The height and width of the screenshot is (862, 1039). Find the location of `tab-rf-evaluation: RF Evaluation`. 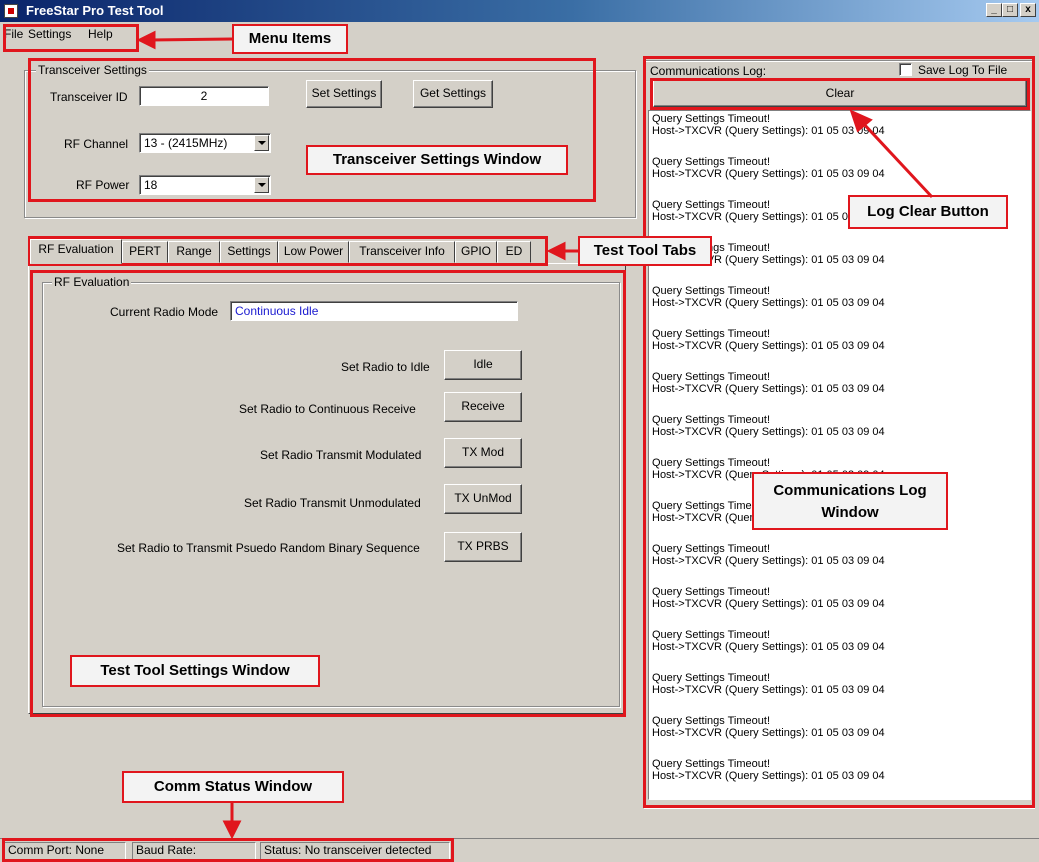

tab-rf-evaluation: RF Evaluation is located at coordinates (76, 251).